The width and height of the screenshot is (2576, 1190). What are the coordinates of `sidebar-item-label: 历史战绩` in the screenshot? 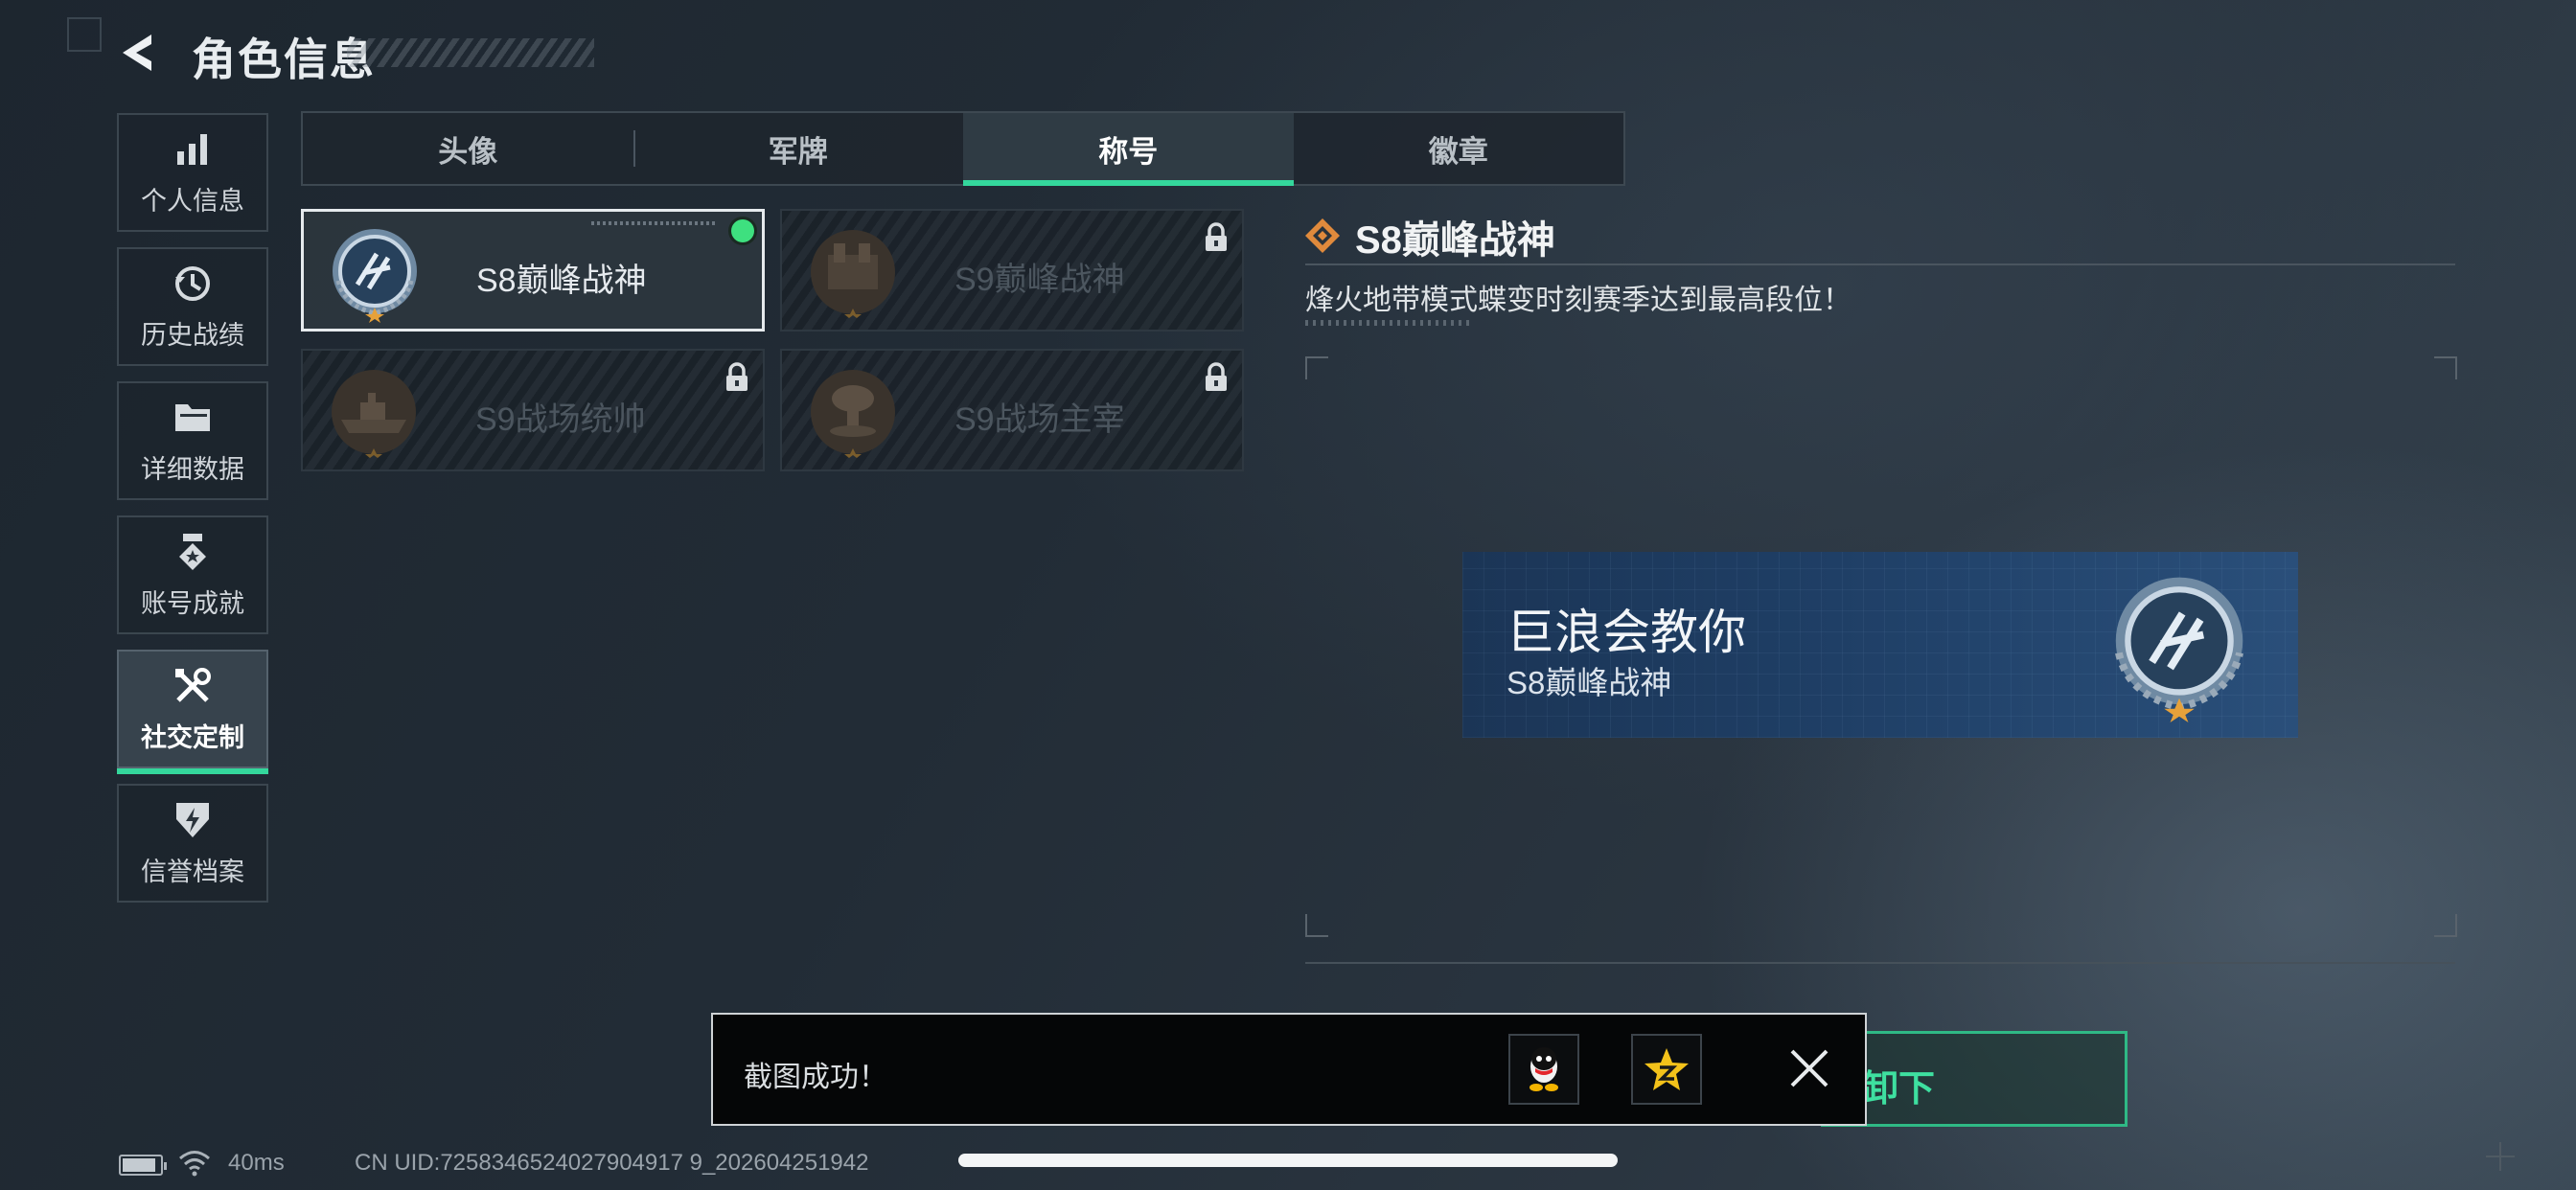 It's located at (193, 335).